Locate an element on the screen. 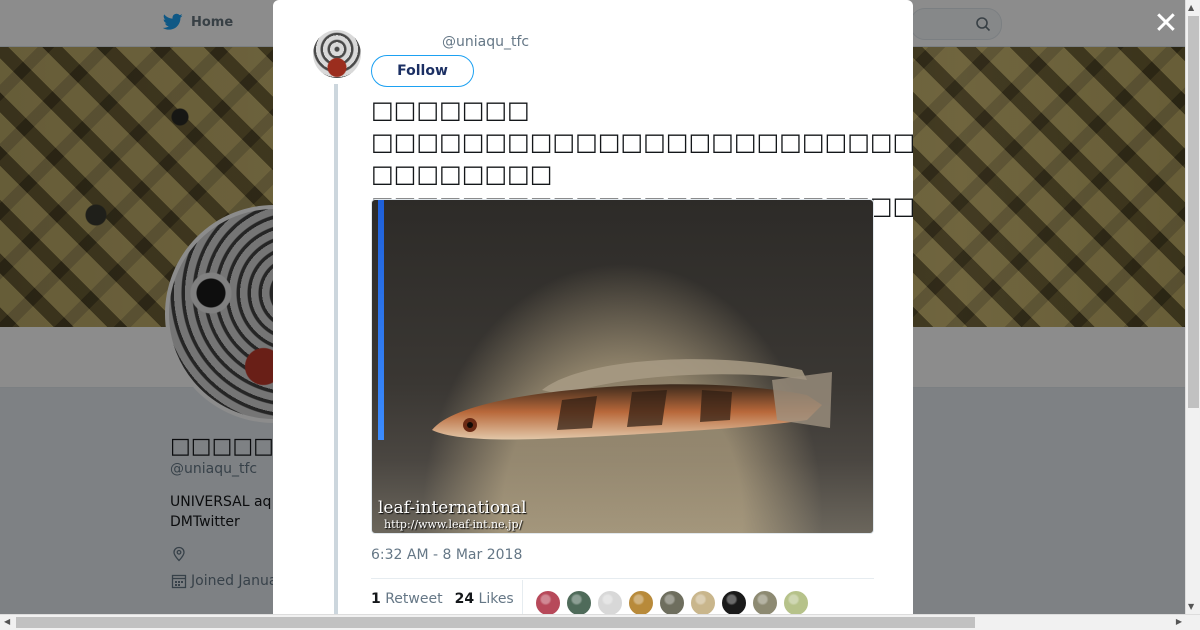  watermark-line: leaf-international is located at coordinates (452, 508).